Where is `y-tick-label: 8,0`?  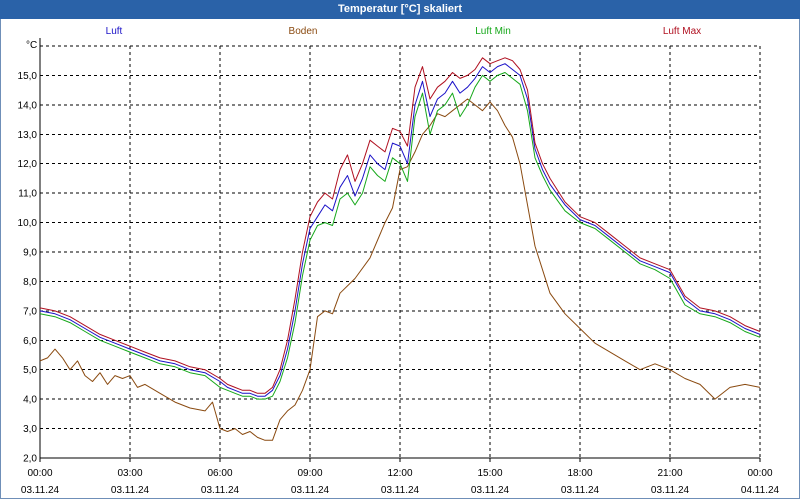 y-tick-label: 8,0 is located at coordinates (30, 282).